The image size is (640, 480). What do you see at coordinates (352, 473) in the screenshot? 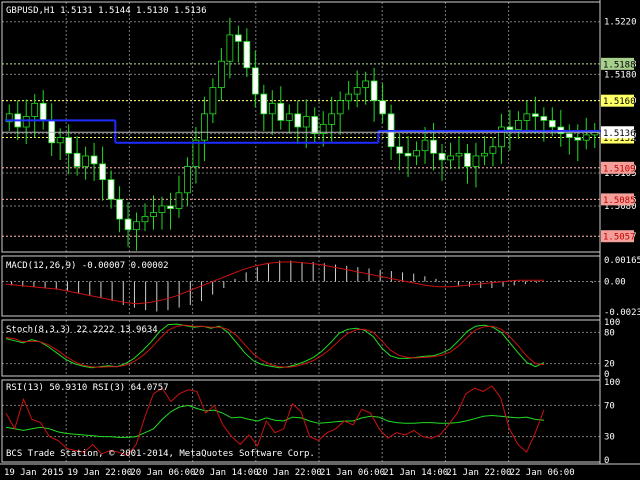
I see `time-label-5: 21 Jan 06:00` at bounding box center [352, 473].